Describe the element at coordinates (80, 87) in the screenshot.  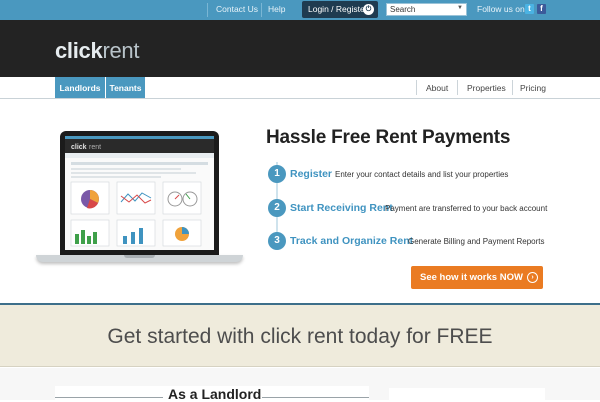
I see `tab-landlords: Landlords` at that location.